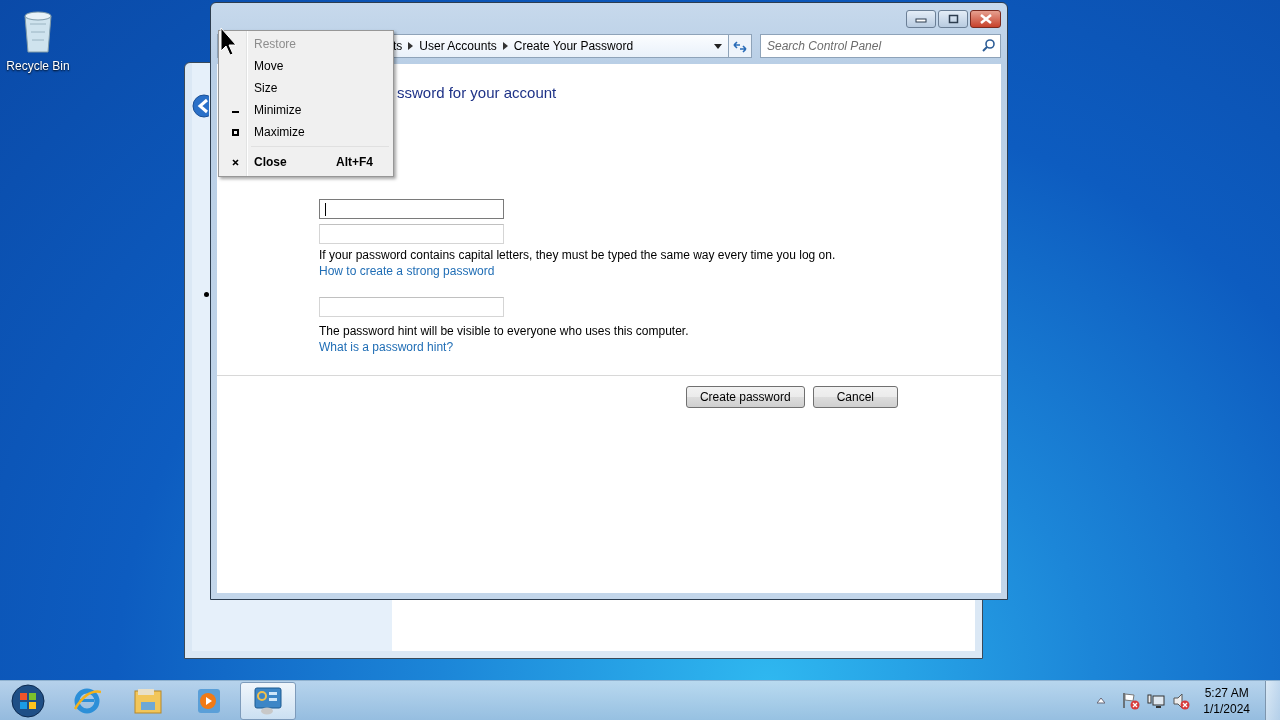  What do you see at coordinates (306, 110) in the screenshot?
I see `menu-item: Minimize` at bounding box center [306, 110].